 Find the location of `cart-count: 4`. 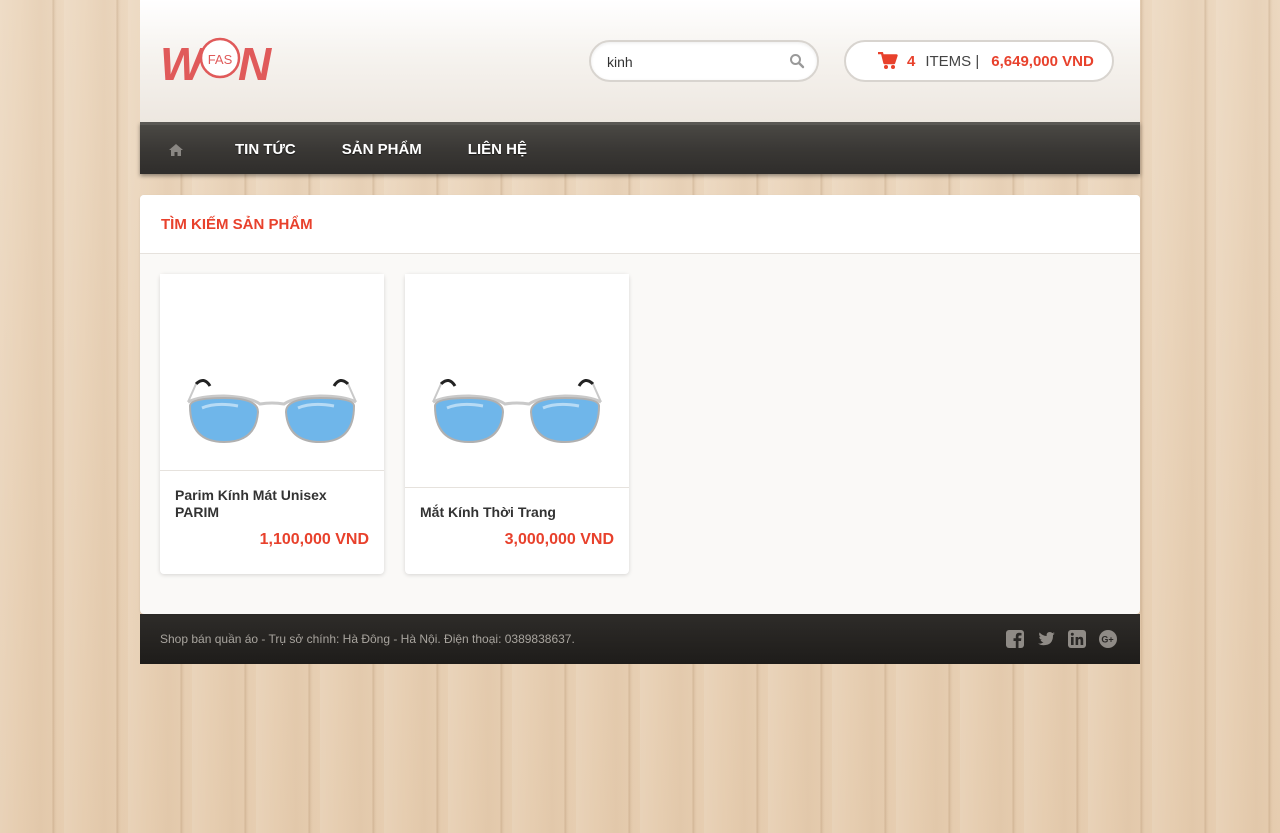

cart-count: 4 is located at coordinates (911, 61).